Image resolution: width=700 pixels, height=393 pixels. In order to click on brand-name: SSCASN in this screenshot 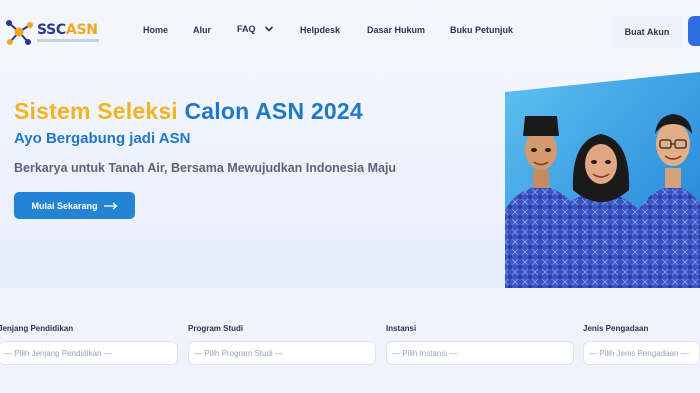, I will do `click(68, 32)`.